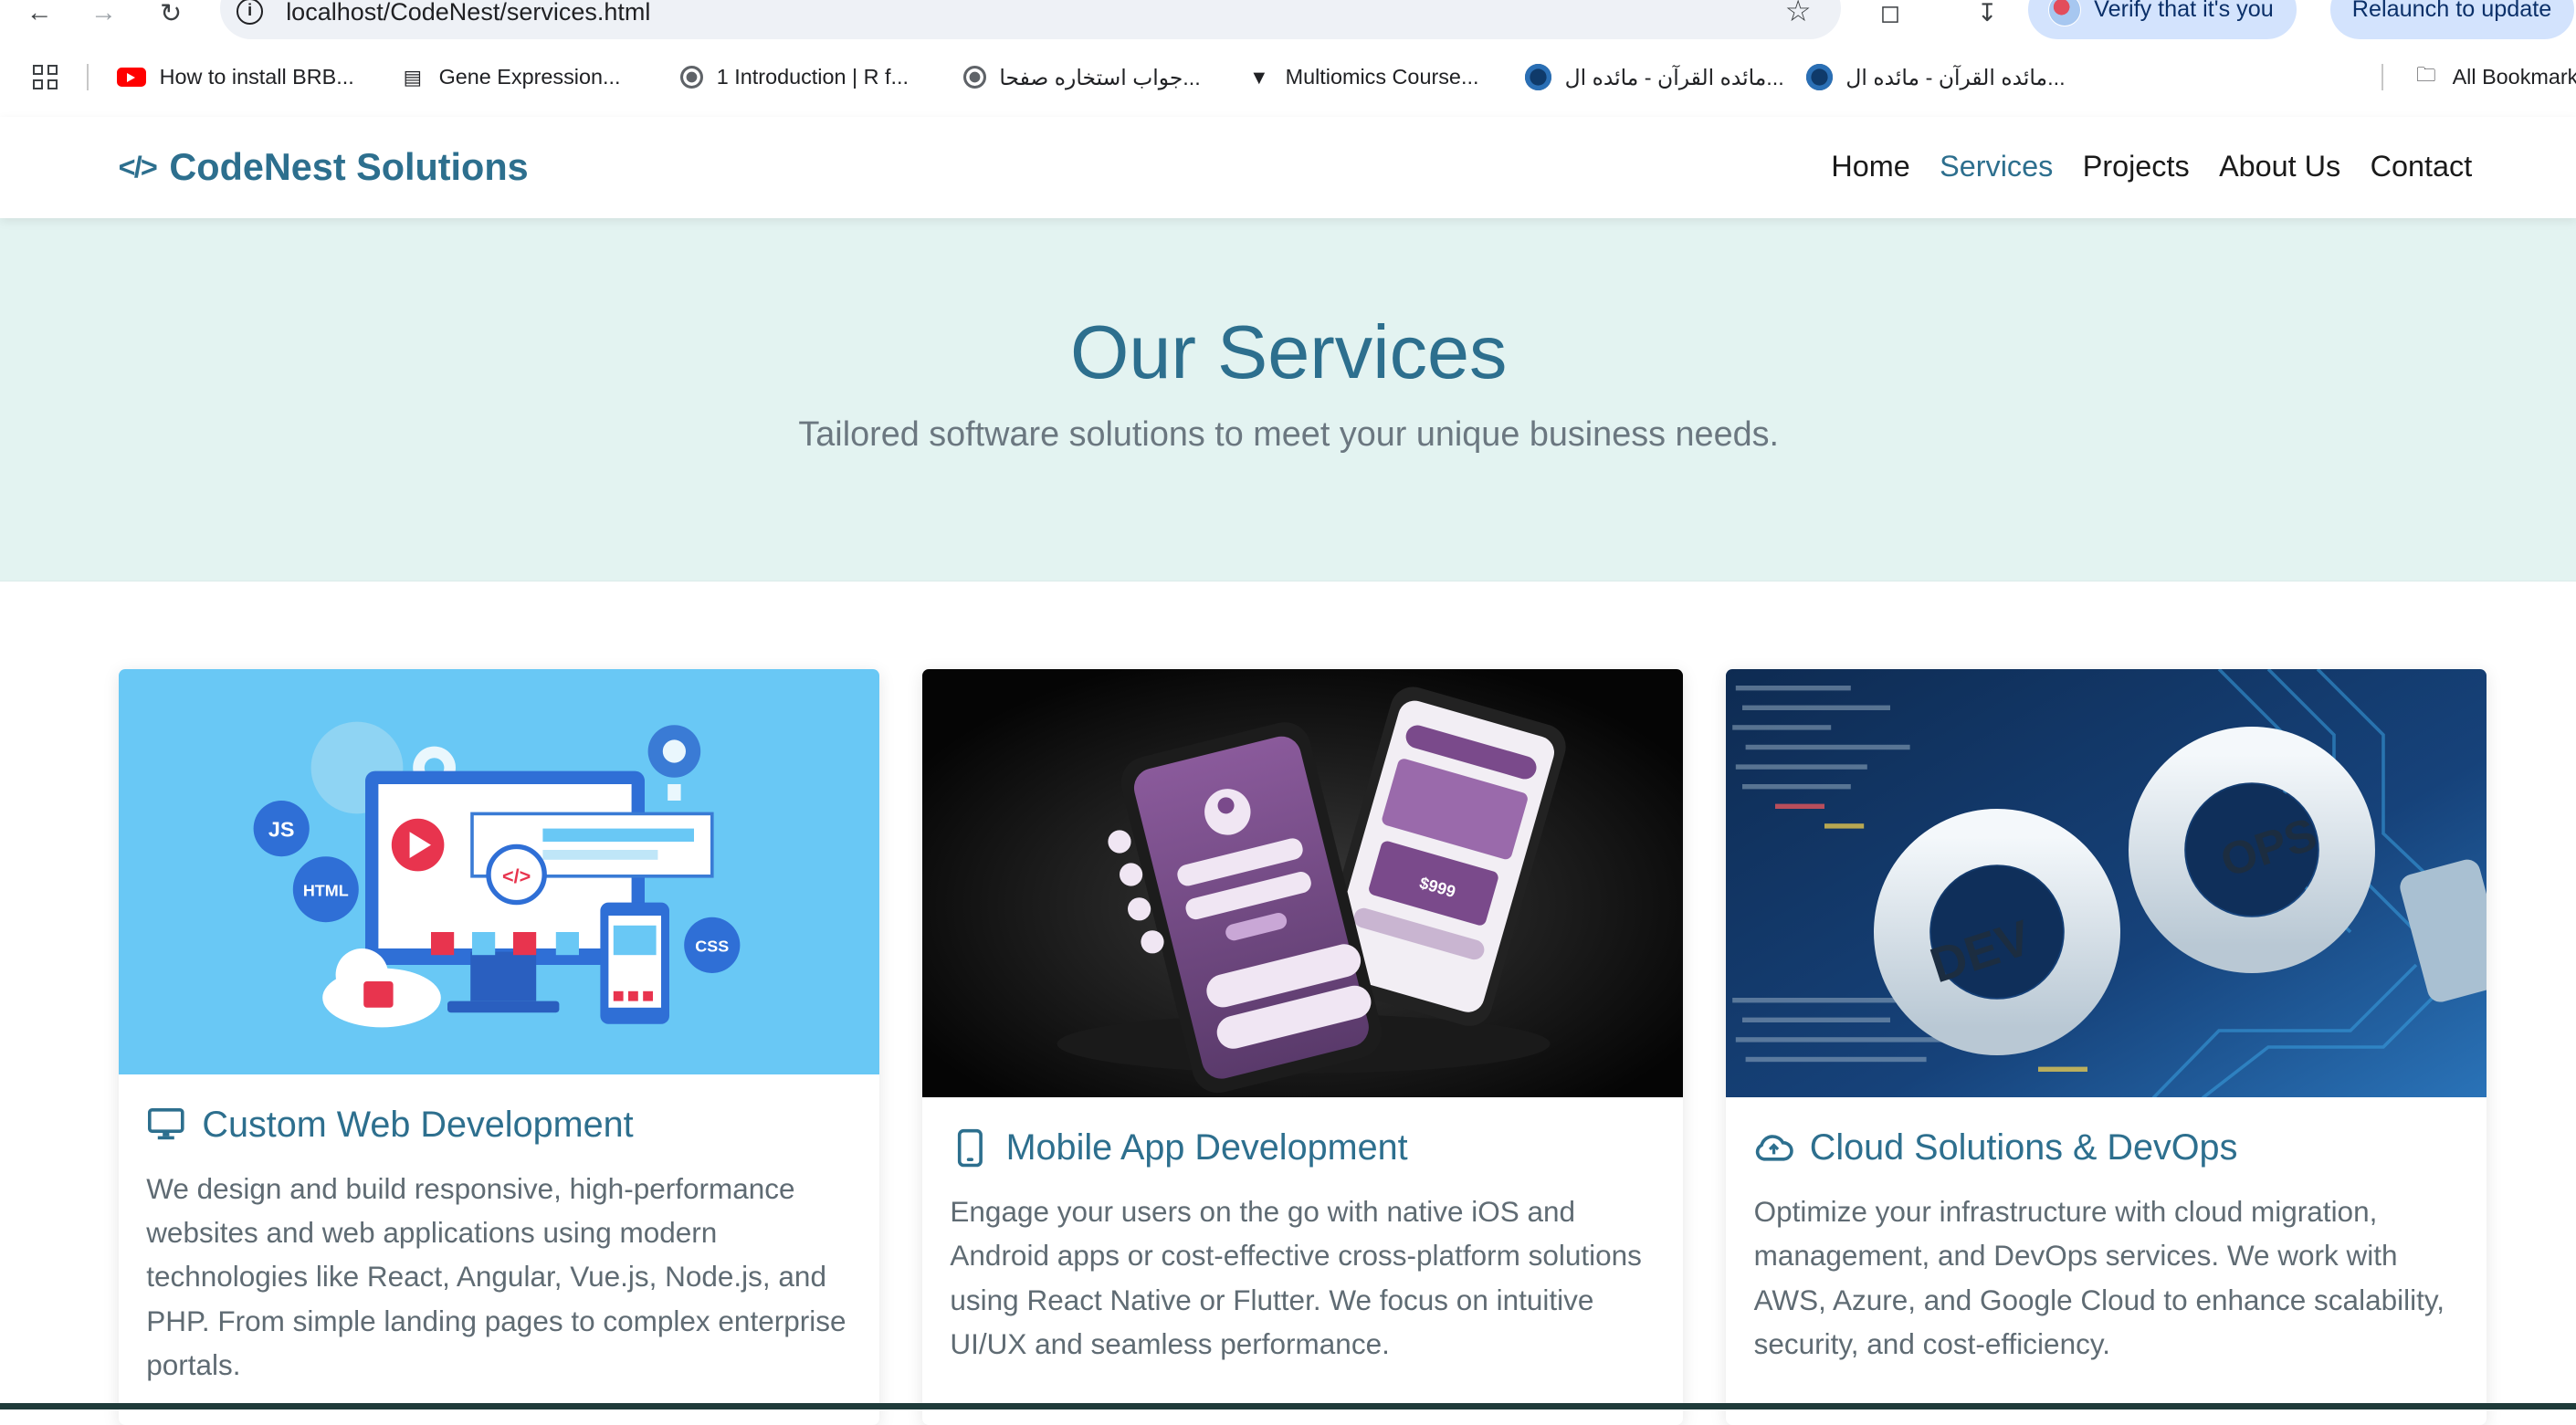 This screenshot has width=2576, height=1425. I want to click on code-icon: </>, so click(138, 167).